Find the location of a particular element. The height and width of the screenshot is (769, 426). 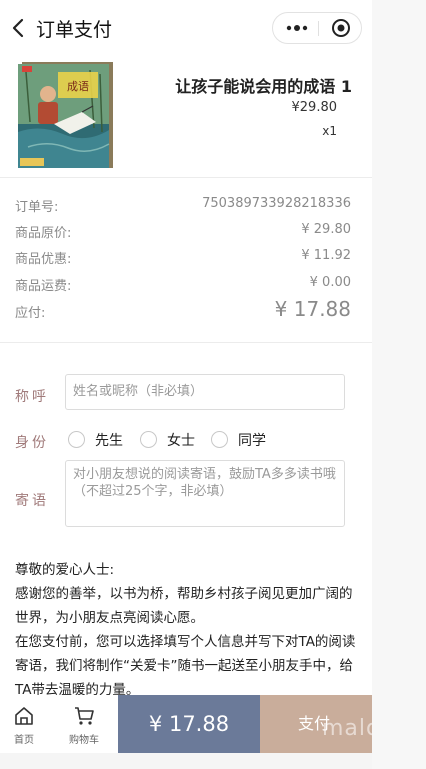

more-icon is located at coordinates (297, 28).